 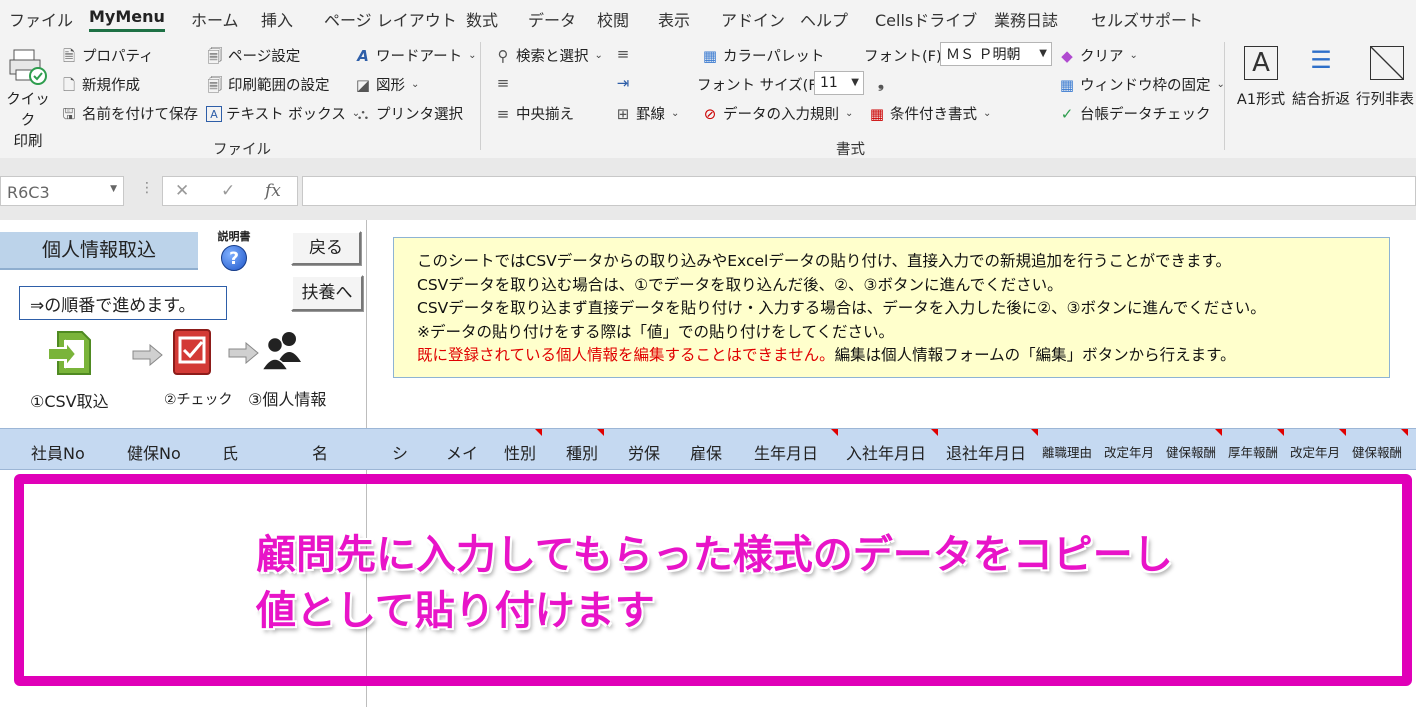 I want to click on wordart-button: A ワードアート ⌄, so click(x=415, y=55).